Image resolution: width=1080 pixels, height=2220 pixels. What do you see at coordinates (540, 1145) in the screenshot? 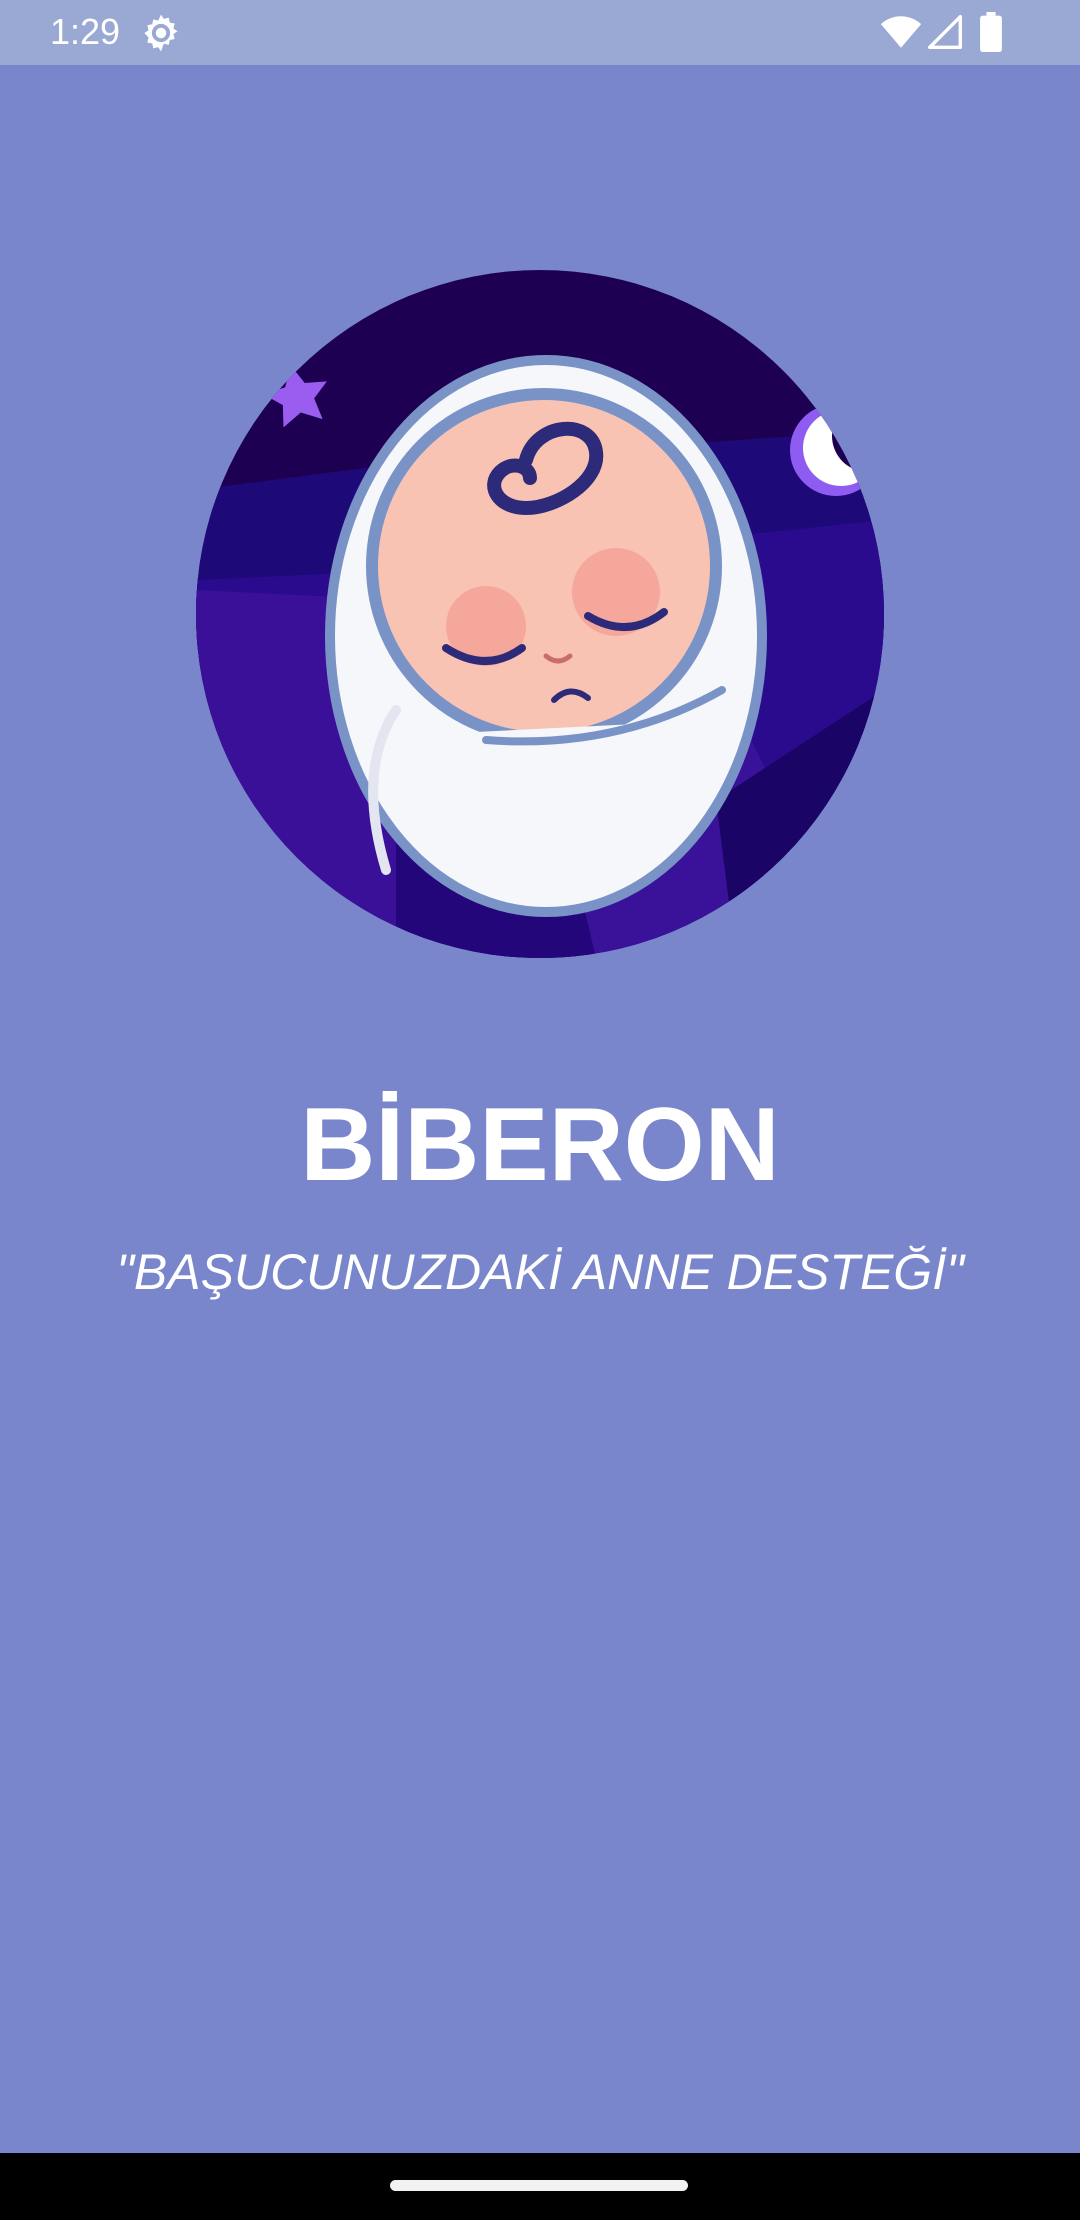
I see `app-title: BİBERON` at bounding box center [540, 1145].